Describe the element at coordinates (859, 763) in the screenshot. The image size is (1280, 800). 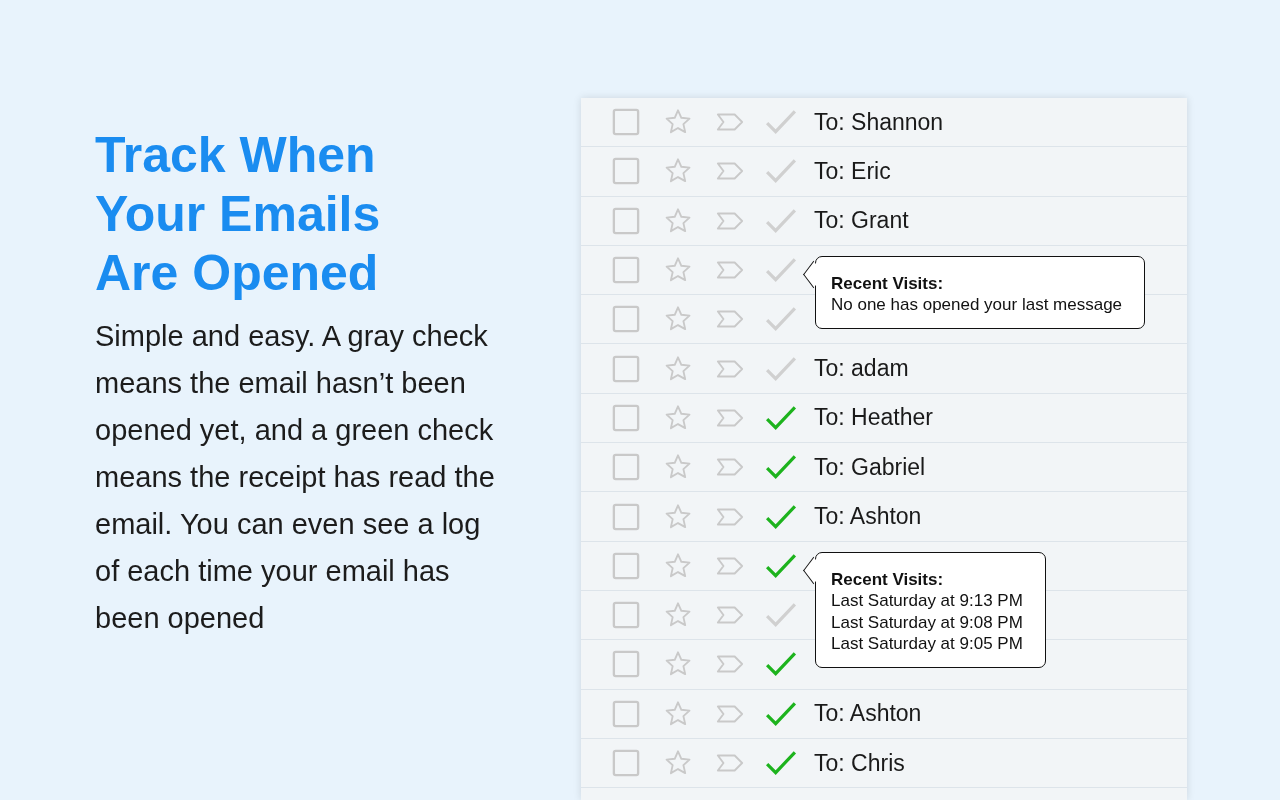
I see `recipient-name: To: Chris` at that location.